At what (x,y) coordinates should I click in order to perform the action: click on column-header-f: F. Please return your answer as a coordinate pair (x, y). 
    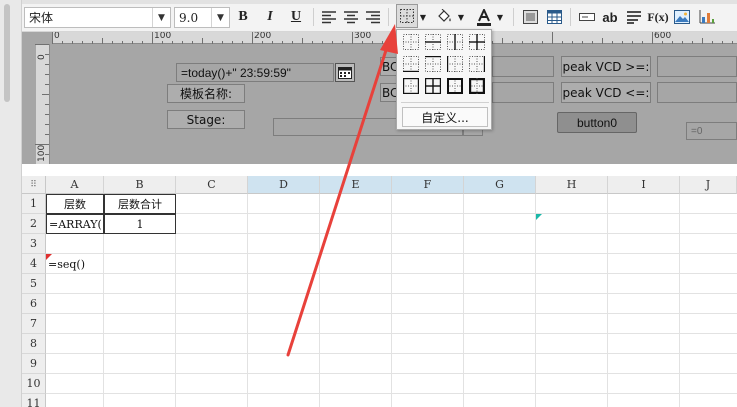
    Looking at the image, I should click on (428, 185).